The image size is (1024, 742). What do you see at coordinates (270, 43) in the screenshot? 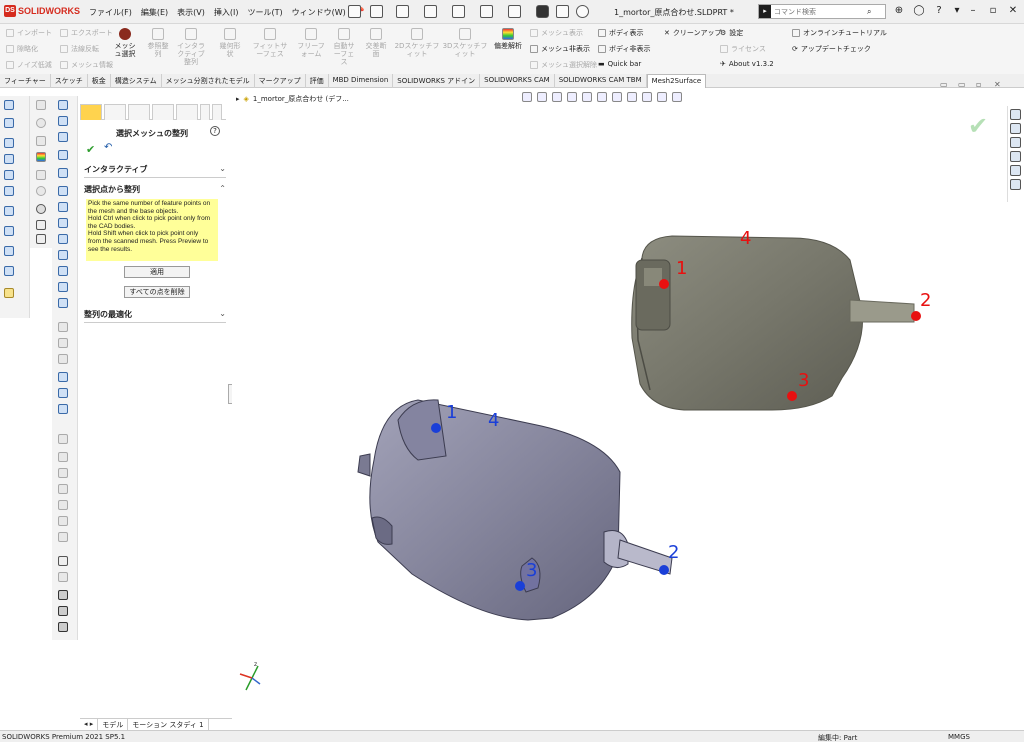
I see `fit-surface-button: フィットサーフェス` at bounding box center [270, 43].